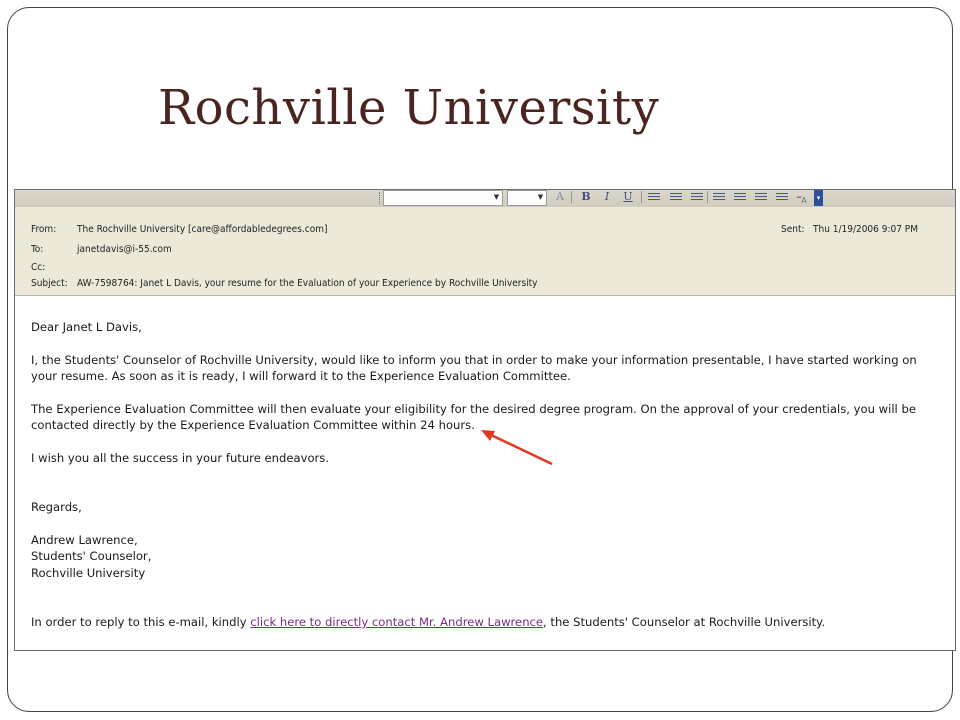 The height and width of the screenshot is (720, 960). I want to click on signature-organization: Rochville University, so click(88, 572).